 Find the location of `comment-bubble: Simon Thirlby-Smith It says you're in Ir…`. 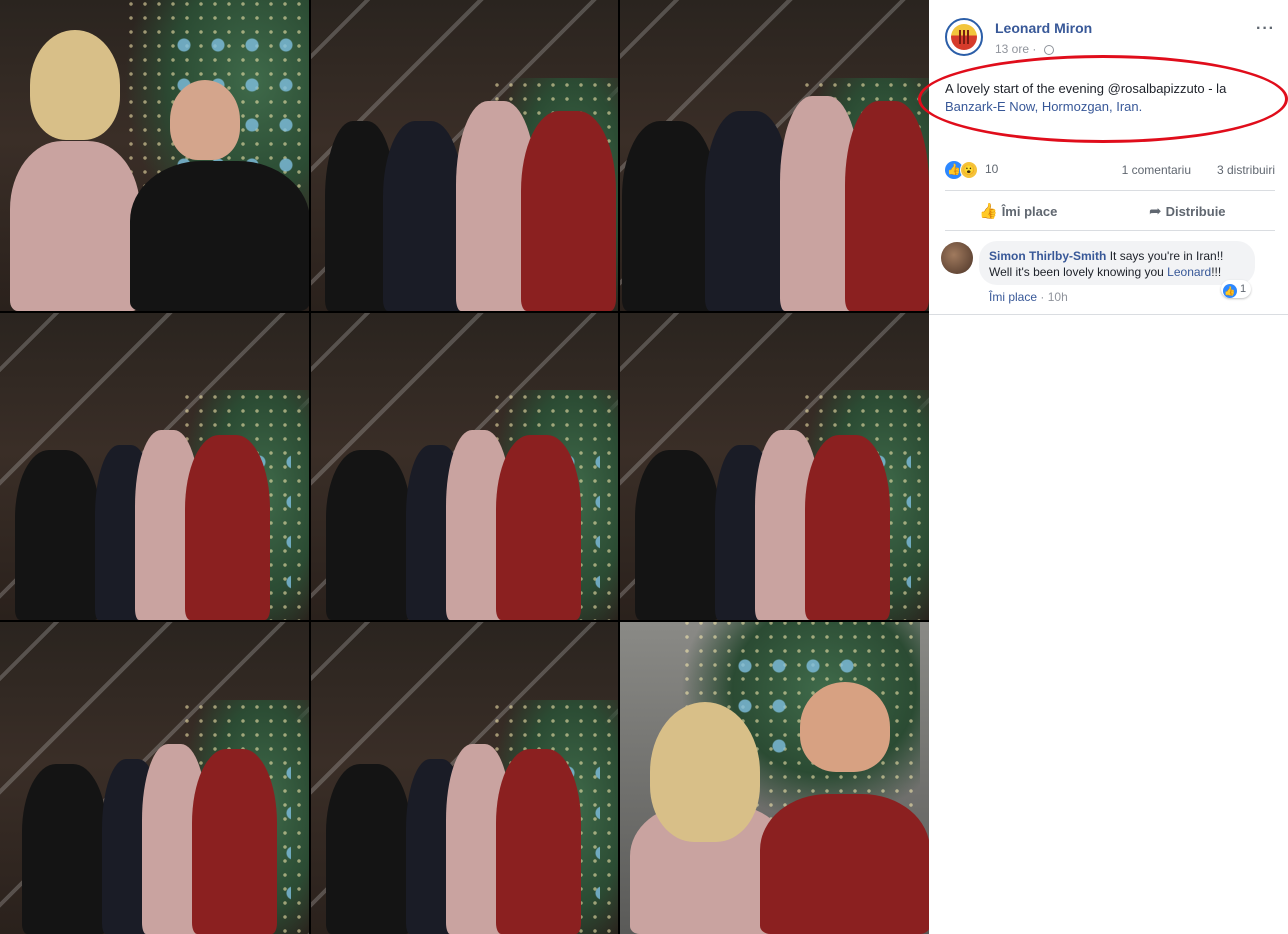

comment-bubble: Simon Thirlby-Smith It says you're in Ir… is located at coordinates (1117, 263).